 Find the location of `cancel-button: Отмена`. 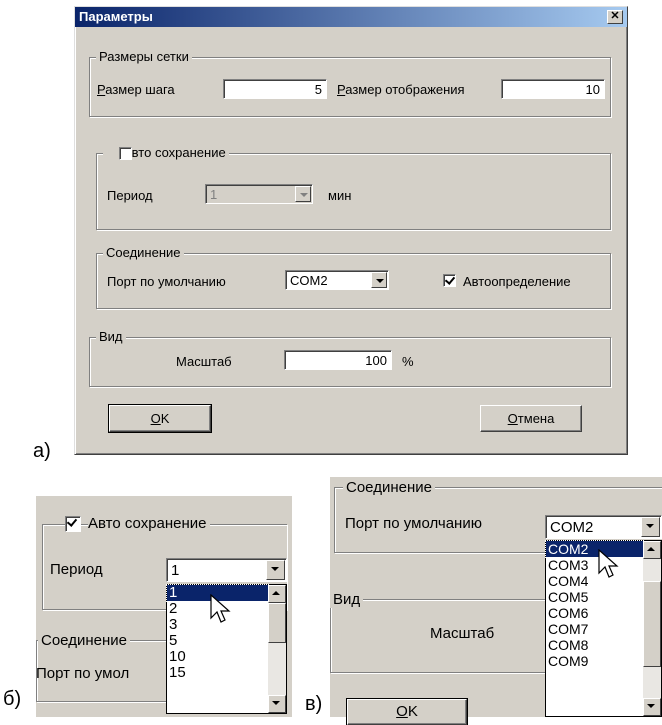

cancel-button: Отмена is located at coordinates (531, 418).